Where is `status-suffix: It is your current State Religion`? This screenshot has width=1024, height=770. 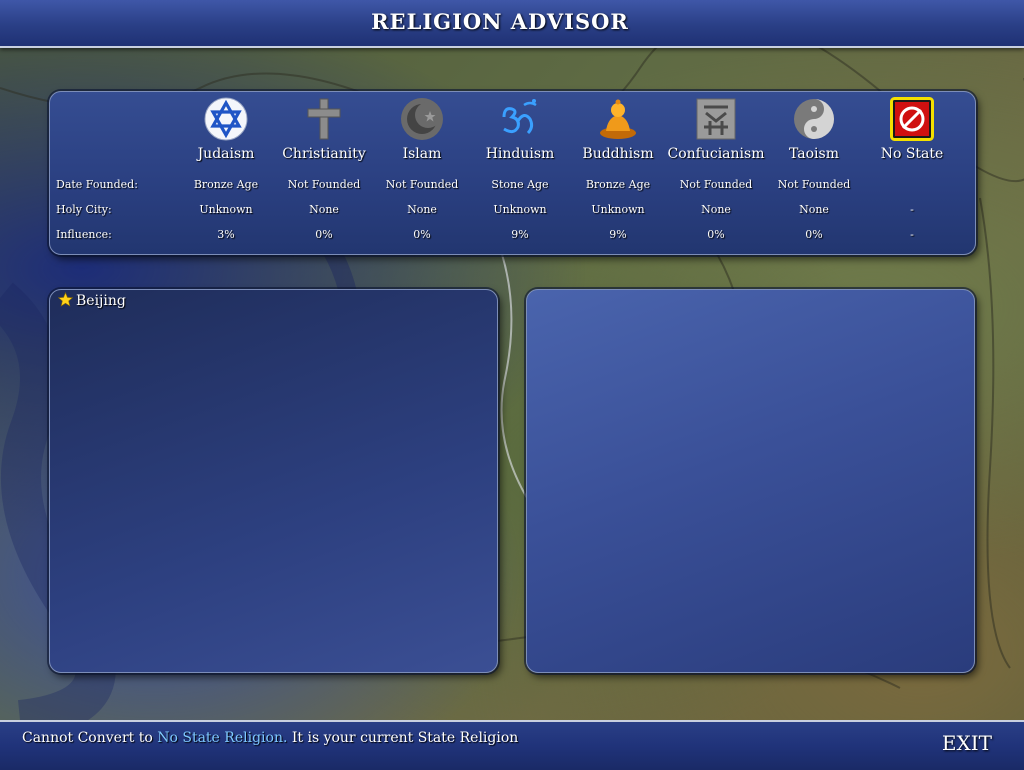
status-suffix: It is your current State Religion is located at coordinates (403, 738).